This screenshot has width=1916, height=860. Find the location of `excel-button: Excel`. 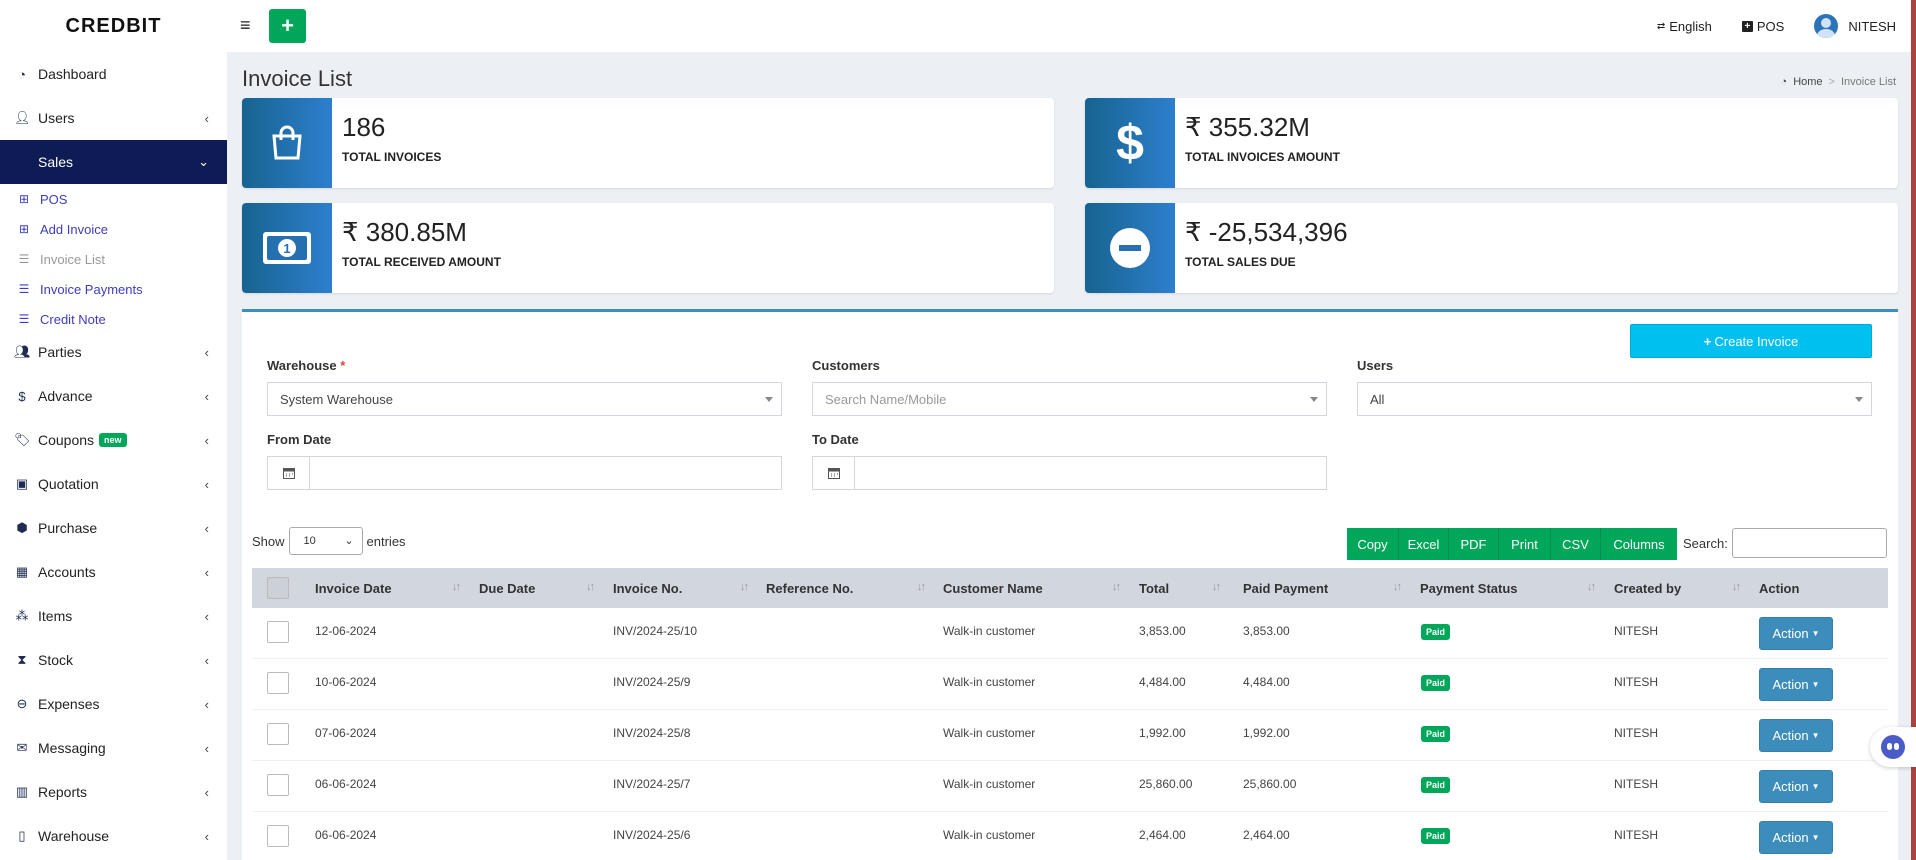

excel-button: Excel is located at coordinates (1424, 544).